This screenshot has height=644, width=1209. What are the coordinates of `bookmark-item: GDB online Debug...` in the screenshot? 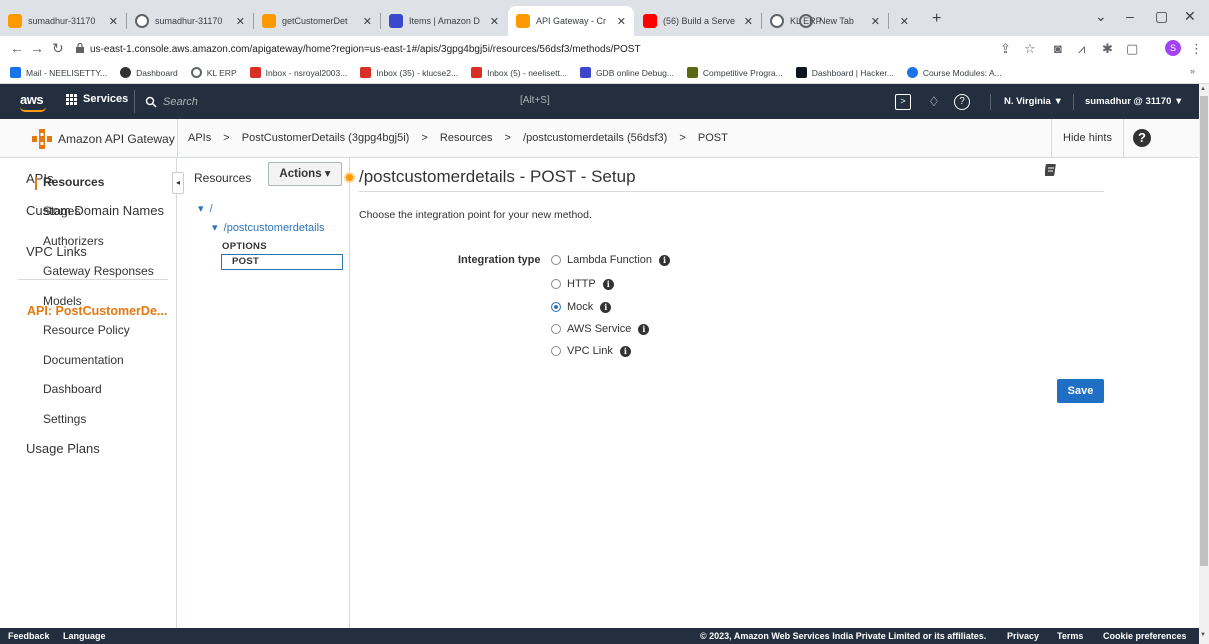 It's located at (626, 72).